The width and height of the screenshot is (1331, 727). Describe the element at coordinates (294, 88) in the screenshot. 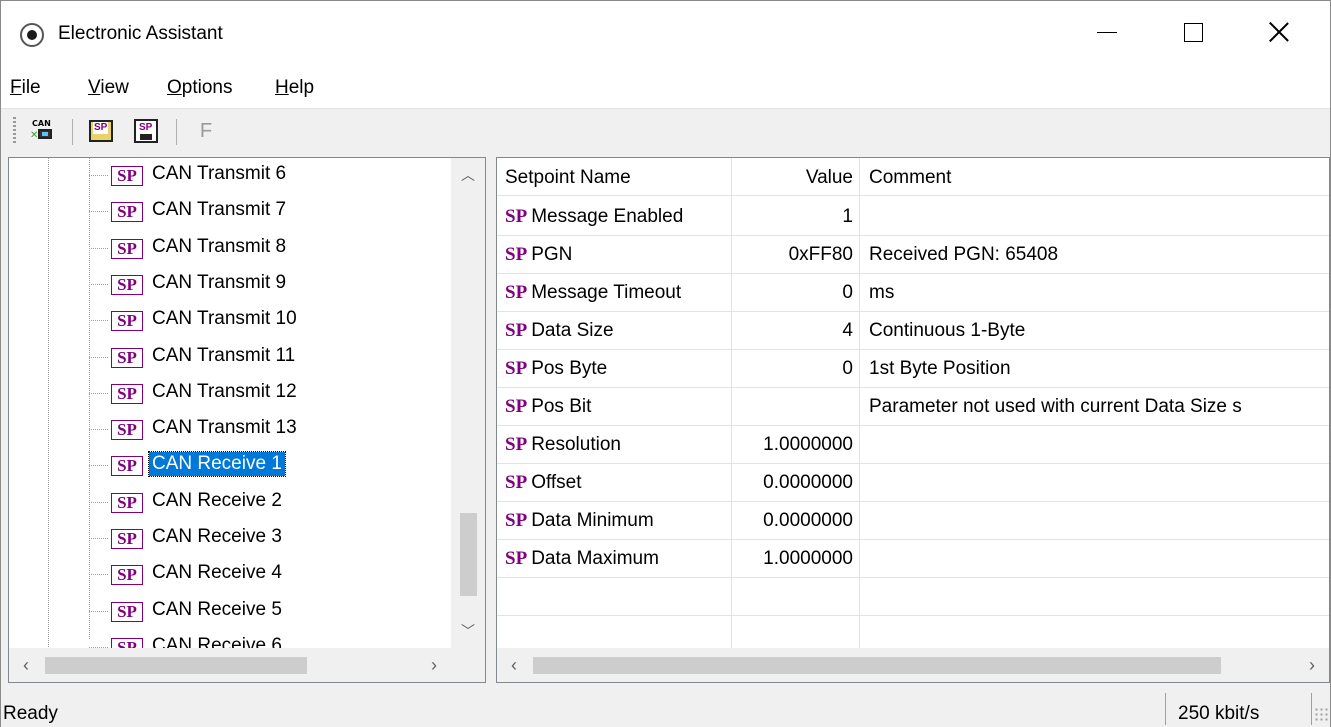

I see `menu-help: Help` at that location.